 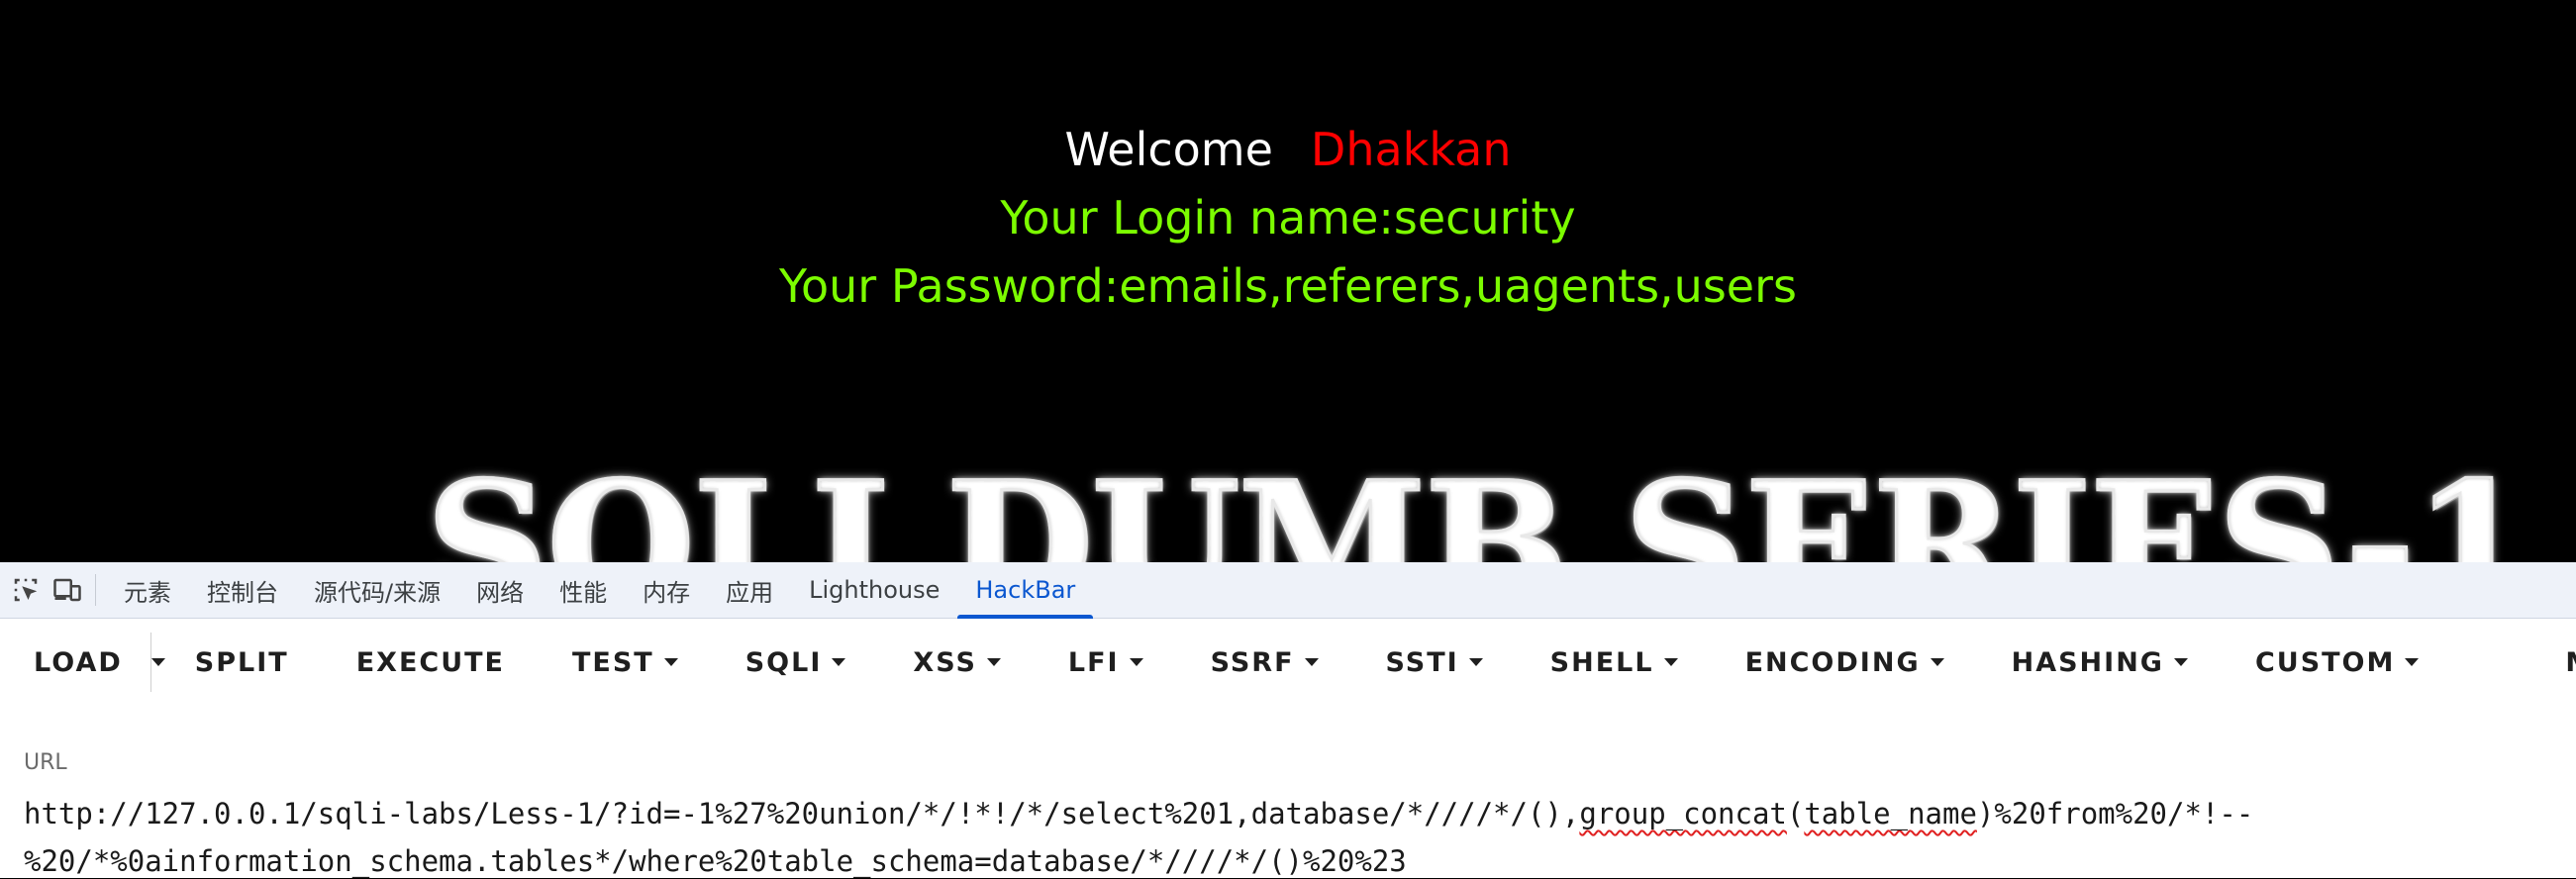 I want to click on ssrf-label: SSRF, so click(x=1253, y=662).